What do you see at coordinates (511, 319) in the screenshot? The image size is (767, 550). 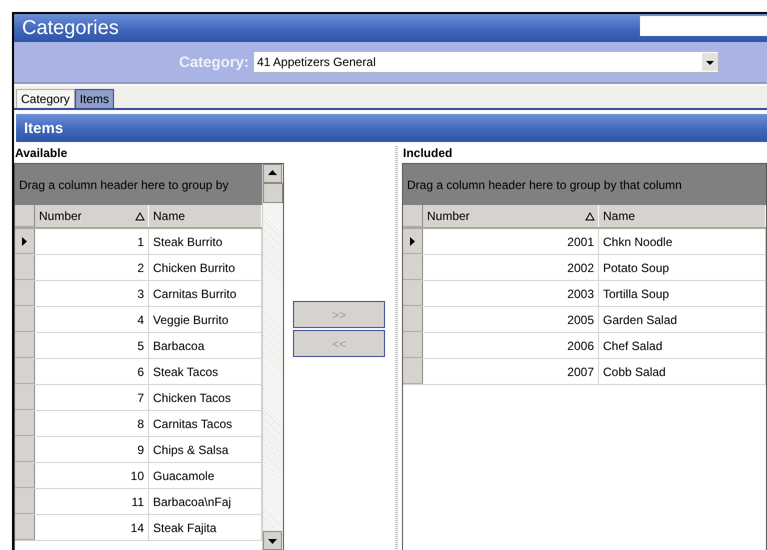 I see `table-cell: 2005` at bounding box center [511, 319].